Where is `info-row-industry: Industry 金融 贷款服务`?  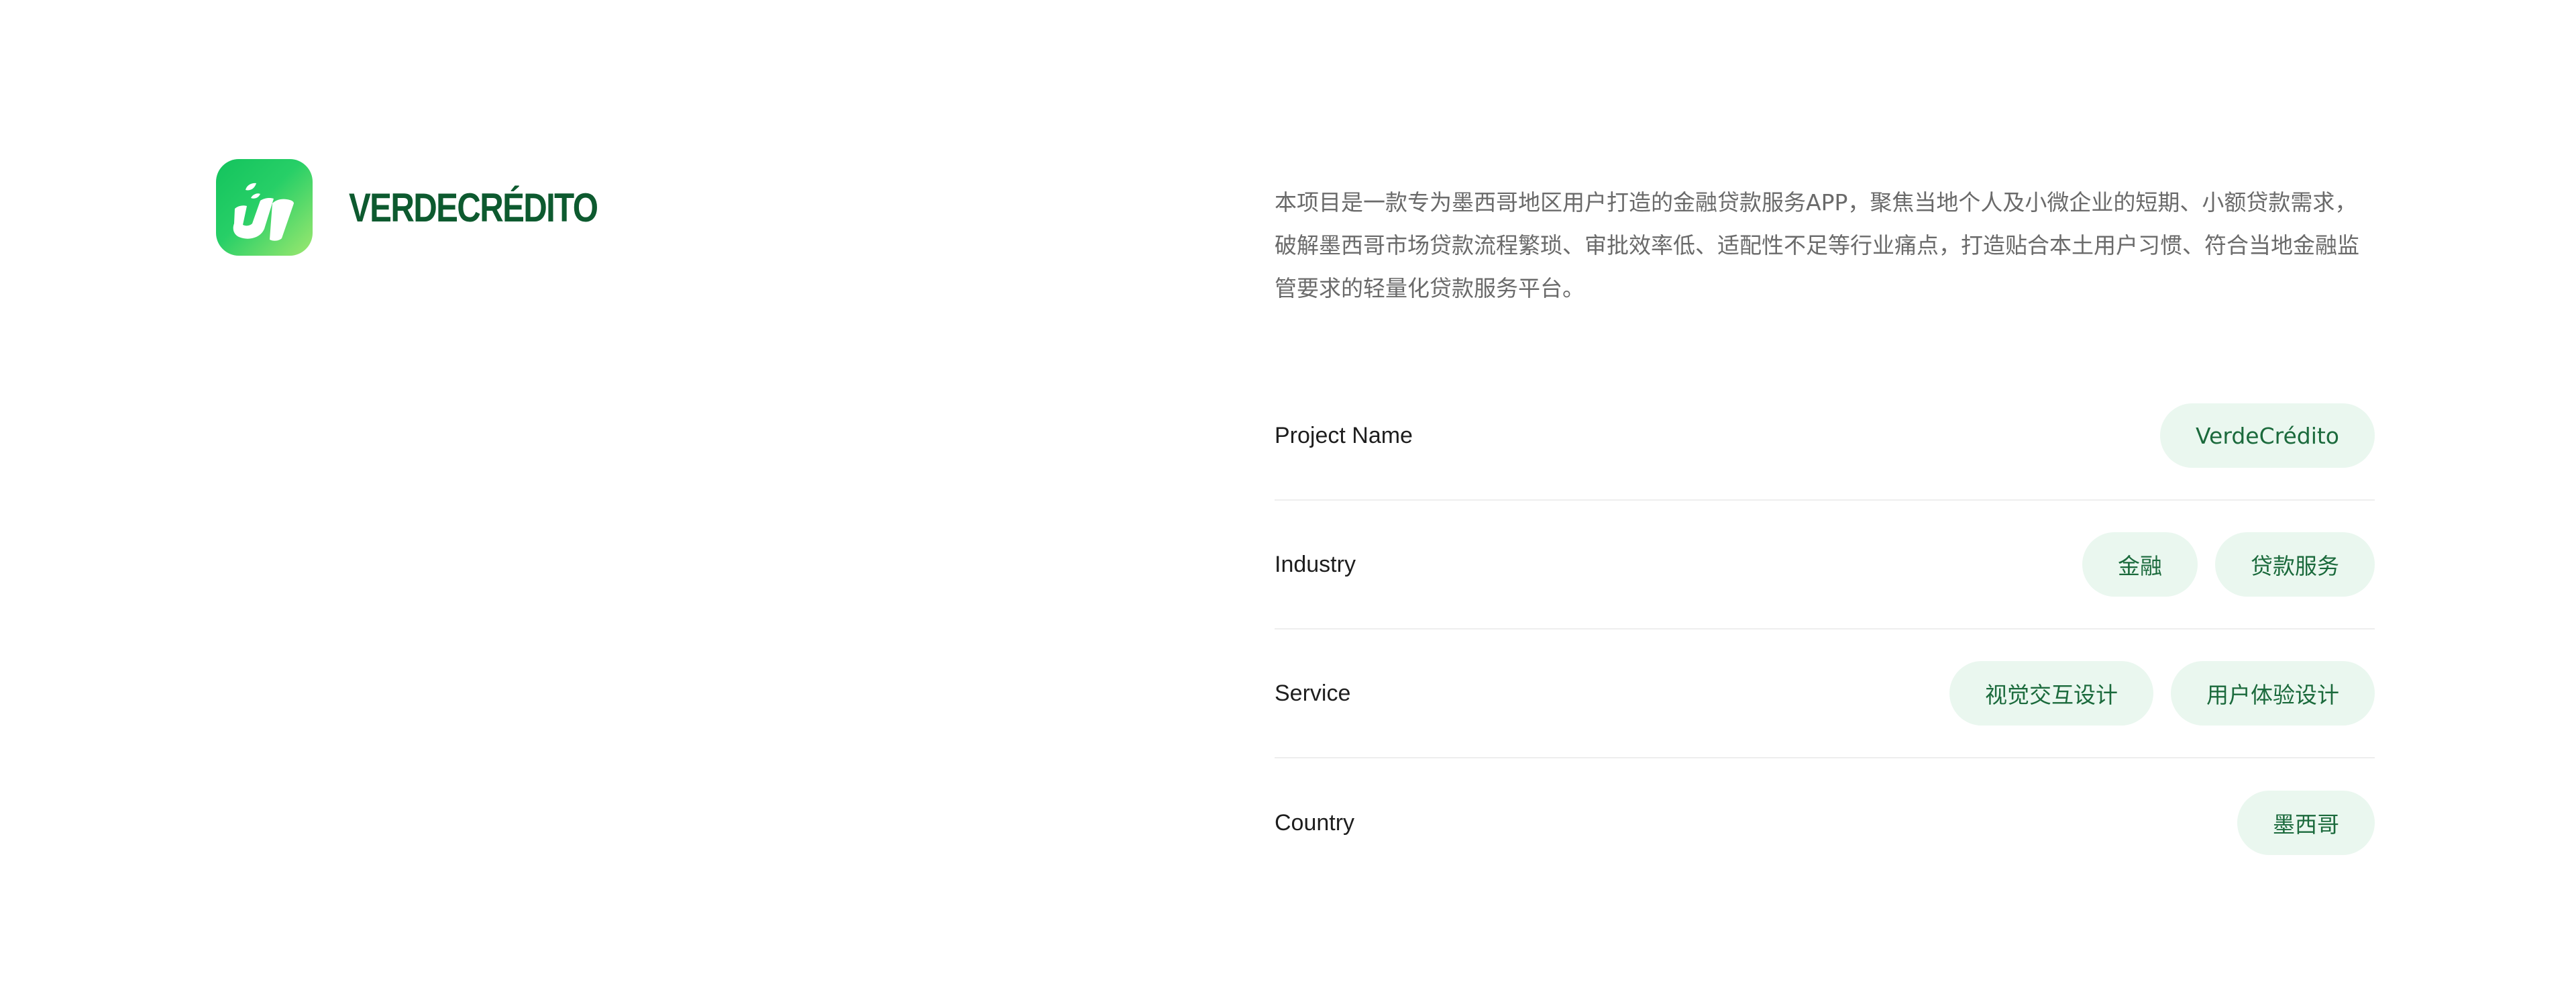
info-row-industry: Industry 金融 贷款服务 is located at coordinates (1825, 565).